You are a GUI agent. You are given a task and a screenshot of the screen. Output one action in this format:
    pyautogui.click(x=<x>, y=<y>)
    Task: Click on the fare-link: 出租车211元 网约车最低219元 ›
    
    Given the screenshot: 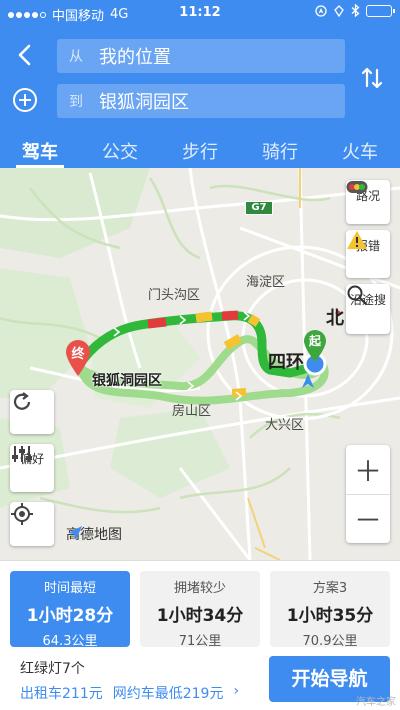 What is the action you would take?
    pyautogui.click(x=129, y=693)
    